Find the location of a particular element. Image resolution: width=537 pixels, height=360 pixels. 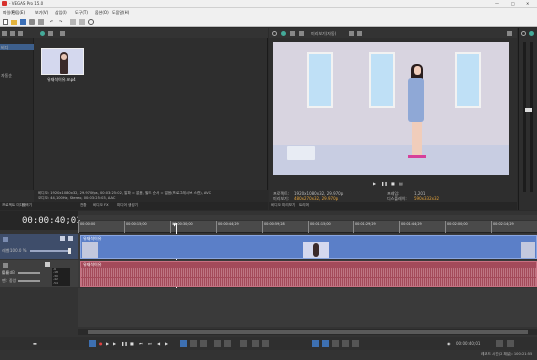

copy-snapshot-icon is located at coordinates (359, 33).